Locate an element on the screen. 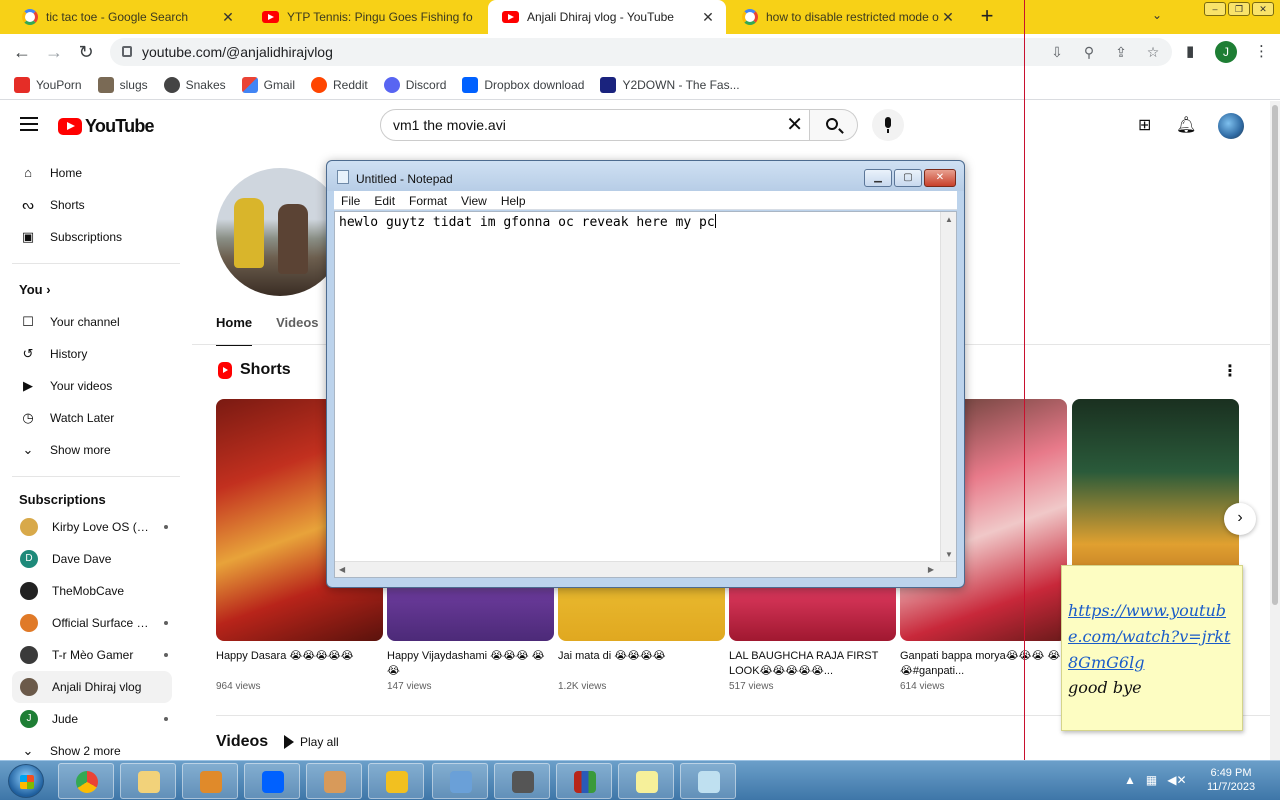 This screenshot has height=800, width=1280. tab-search-chevron-icon: ⌄ is located at coordinates (1157, 15).